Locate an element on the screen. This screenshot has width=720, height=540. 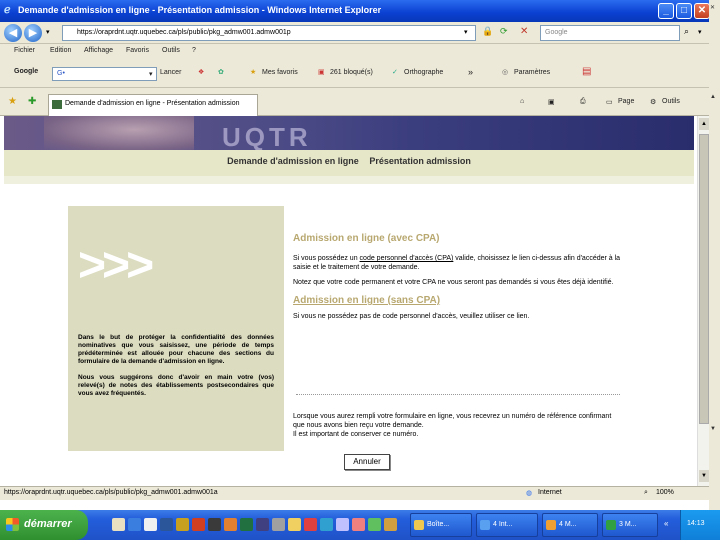
star-icon: ★ is located at coordinates (253, 72).